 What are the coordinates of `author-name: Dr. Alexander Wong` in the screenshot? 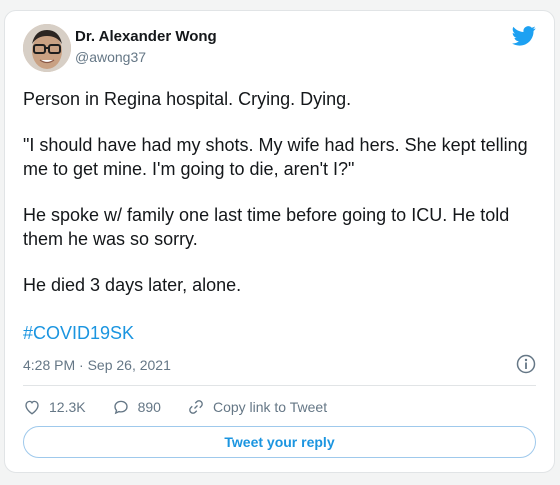 It's located at (146, 36).